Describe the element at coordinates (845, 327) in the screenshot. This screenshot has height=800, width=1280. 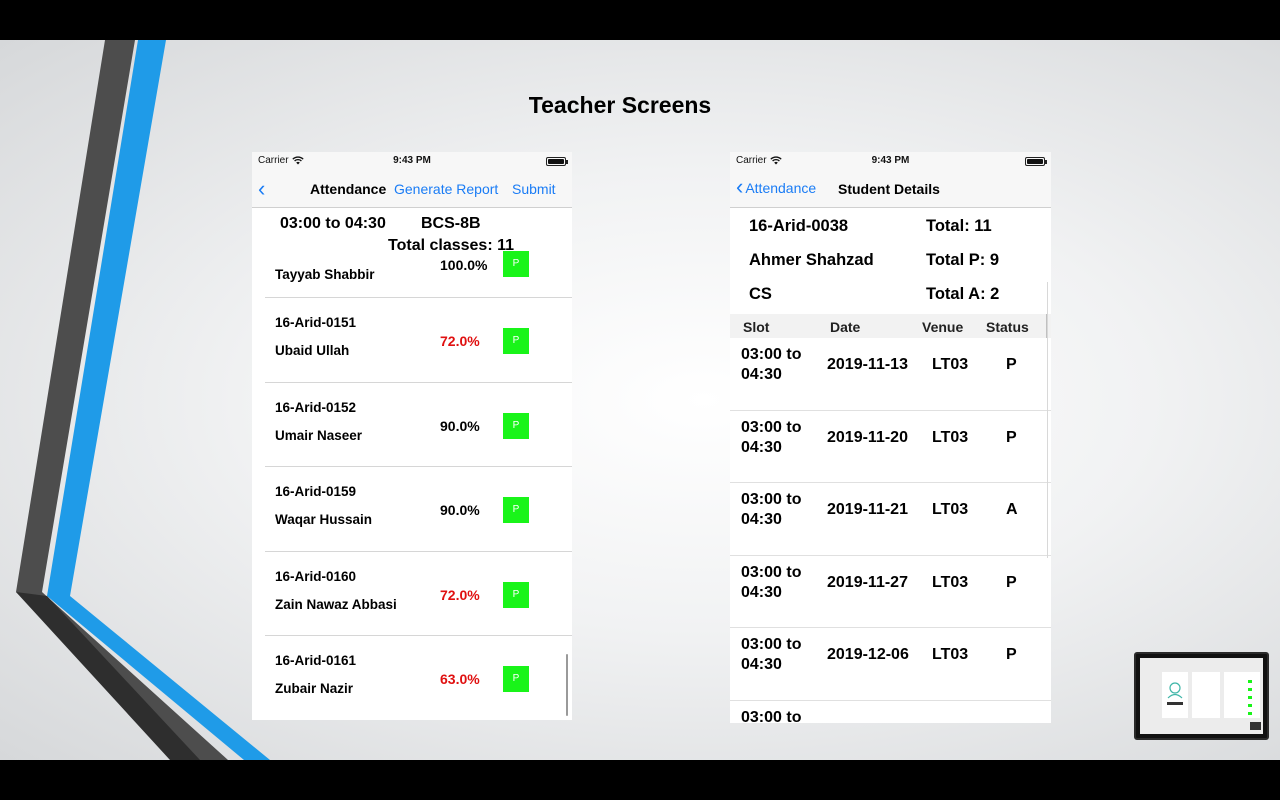
I see `column-header-date: Date` at that location.